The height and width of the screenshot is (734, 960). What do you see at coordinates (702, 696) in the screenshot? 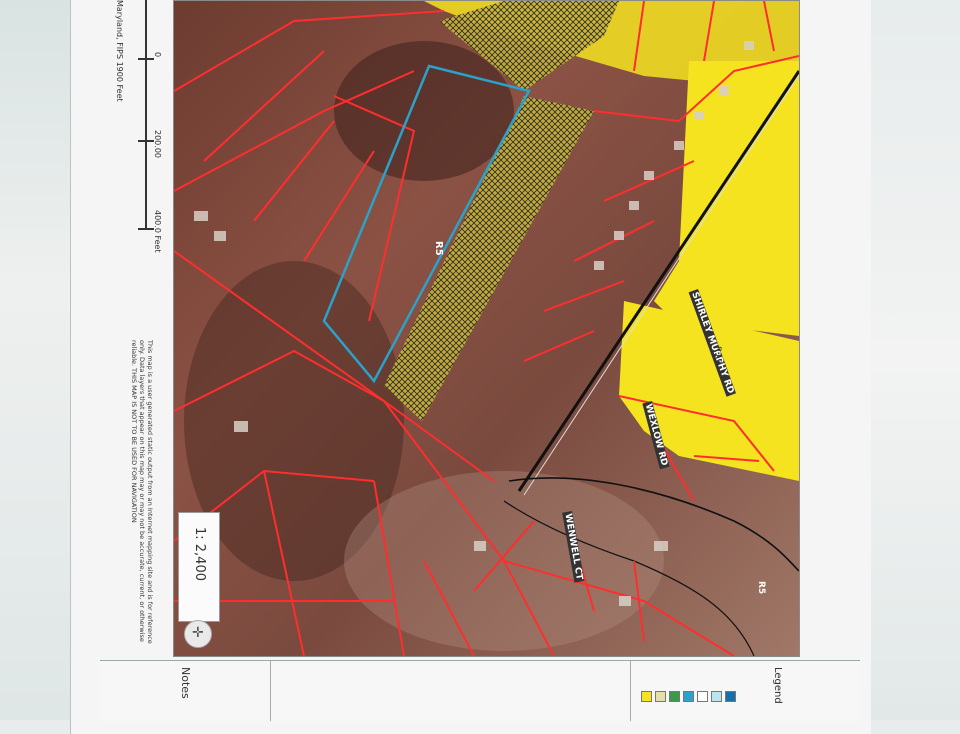
I see `legend-swatch-white` at bounding box center [702, 696].